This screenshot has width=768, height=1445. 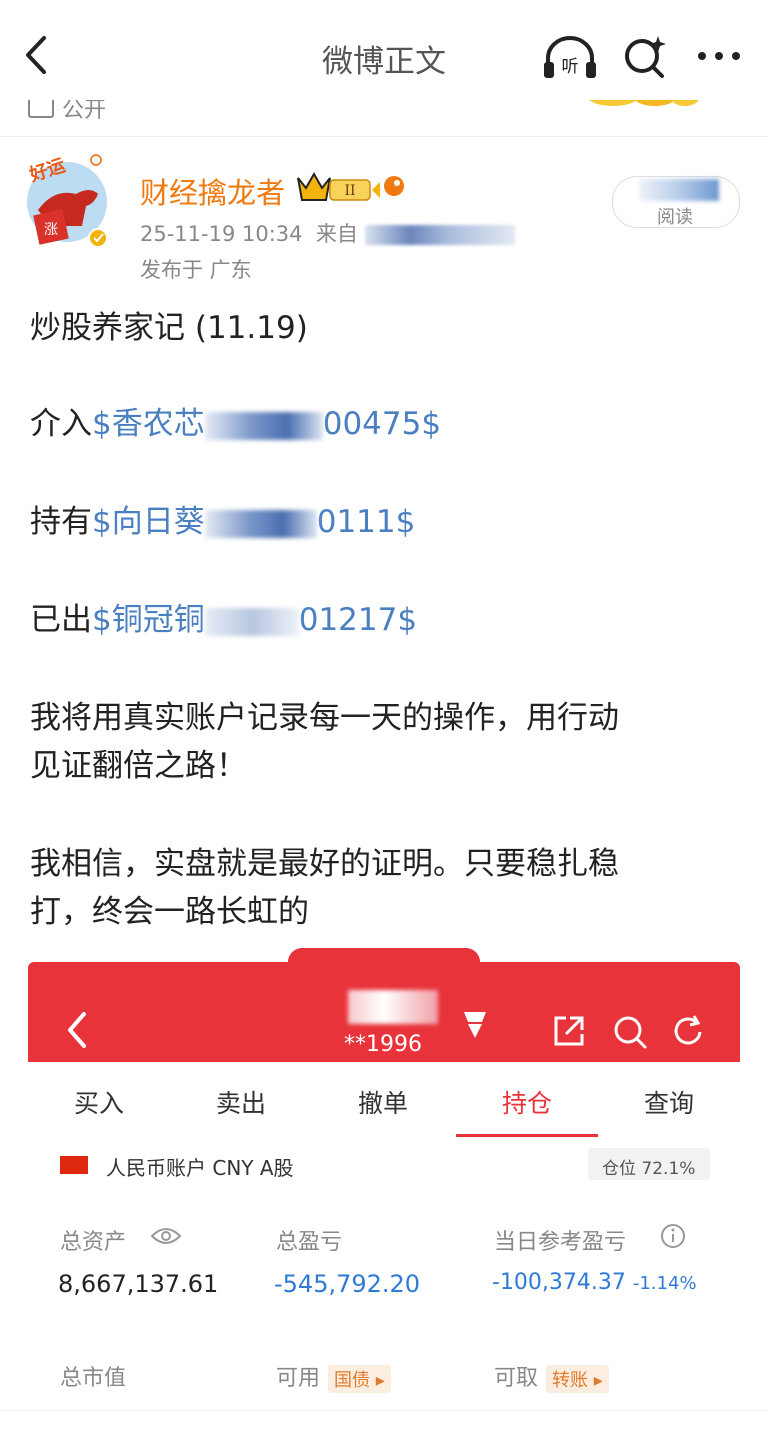 What do you see at coordinates (138, 1284) in the screenshot?
I see `total-assets-value: 8,667,137.61` at bounding box center [138, 1284].